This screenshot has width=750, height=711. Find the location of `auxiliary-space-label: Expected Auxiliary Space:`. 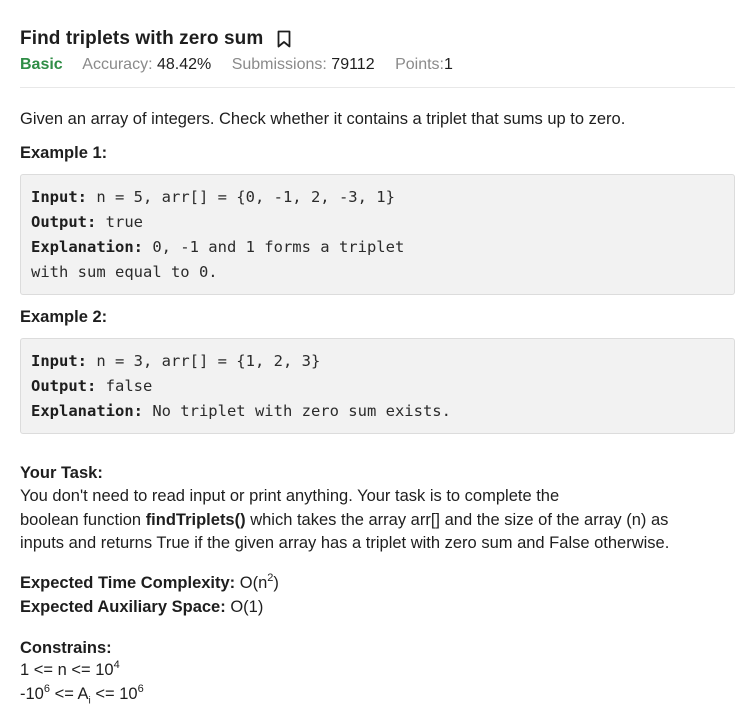

auxiliary-space-label: Expected Auxiliary Space: is located at coordinates (123, 607).